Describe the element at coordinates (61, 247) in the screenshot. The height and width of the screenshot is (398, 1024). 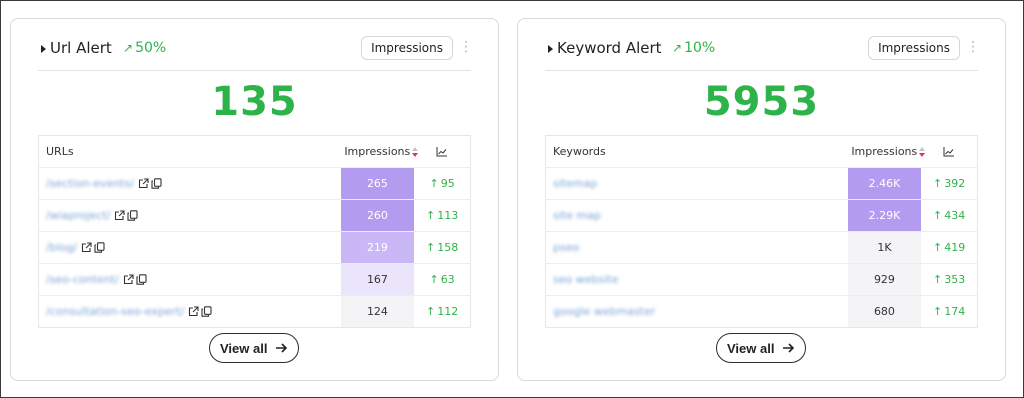
I see `row-link: /blog/` at that location.